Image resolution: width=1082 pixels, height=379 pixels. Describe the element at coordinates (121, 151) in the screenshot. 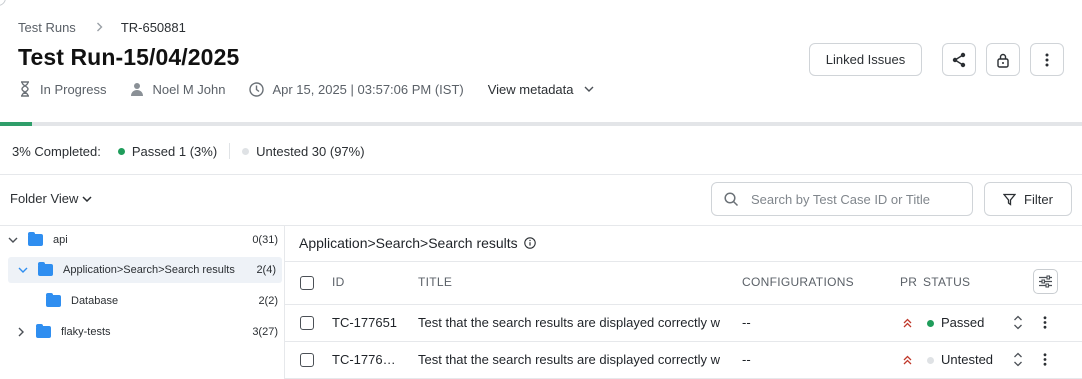

I see `passed-dot-icon` at that location.